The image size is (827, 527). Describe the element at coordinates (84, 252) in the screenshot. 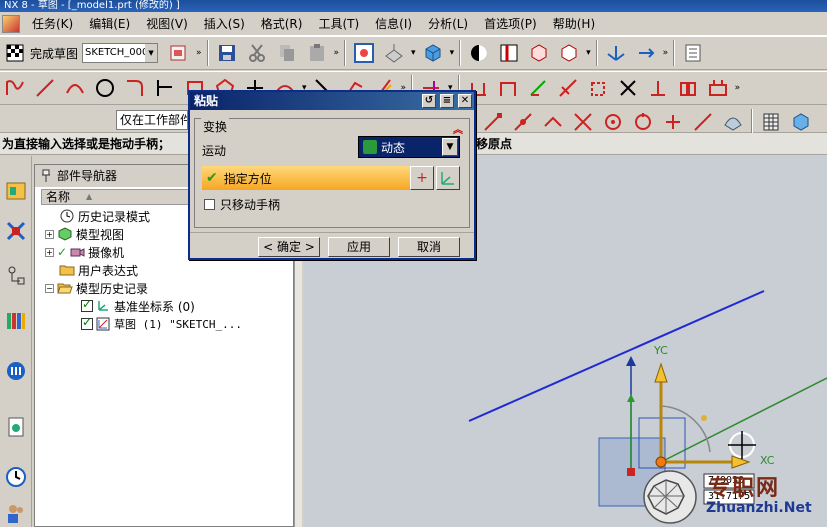

I see `tree-item-cameras: + ✓ 摄像机` at that location.